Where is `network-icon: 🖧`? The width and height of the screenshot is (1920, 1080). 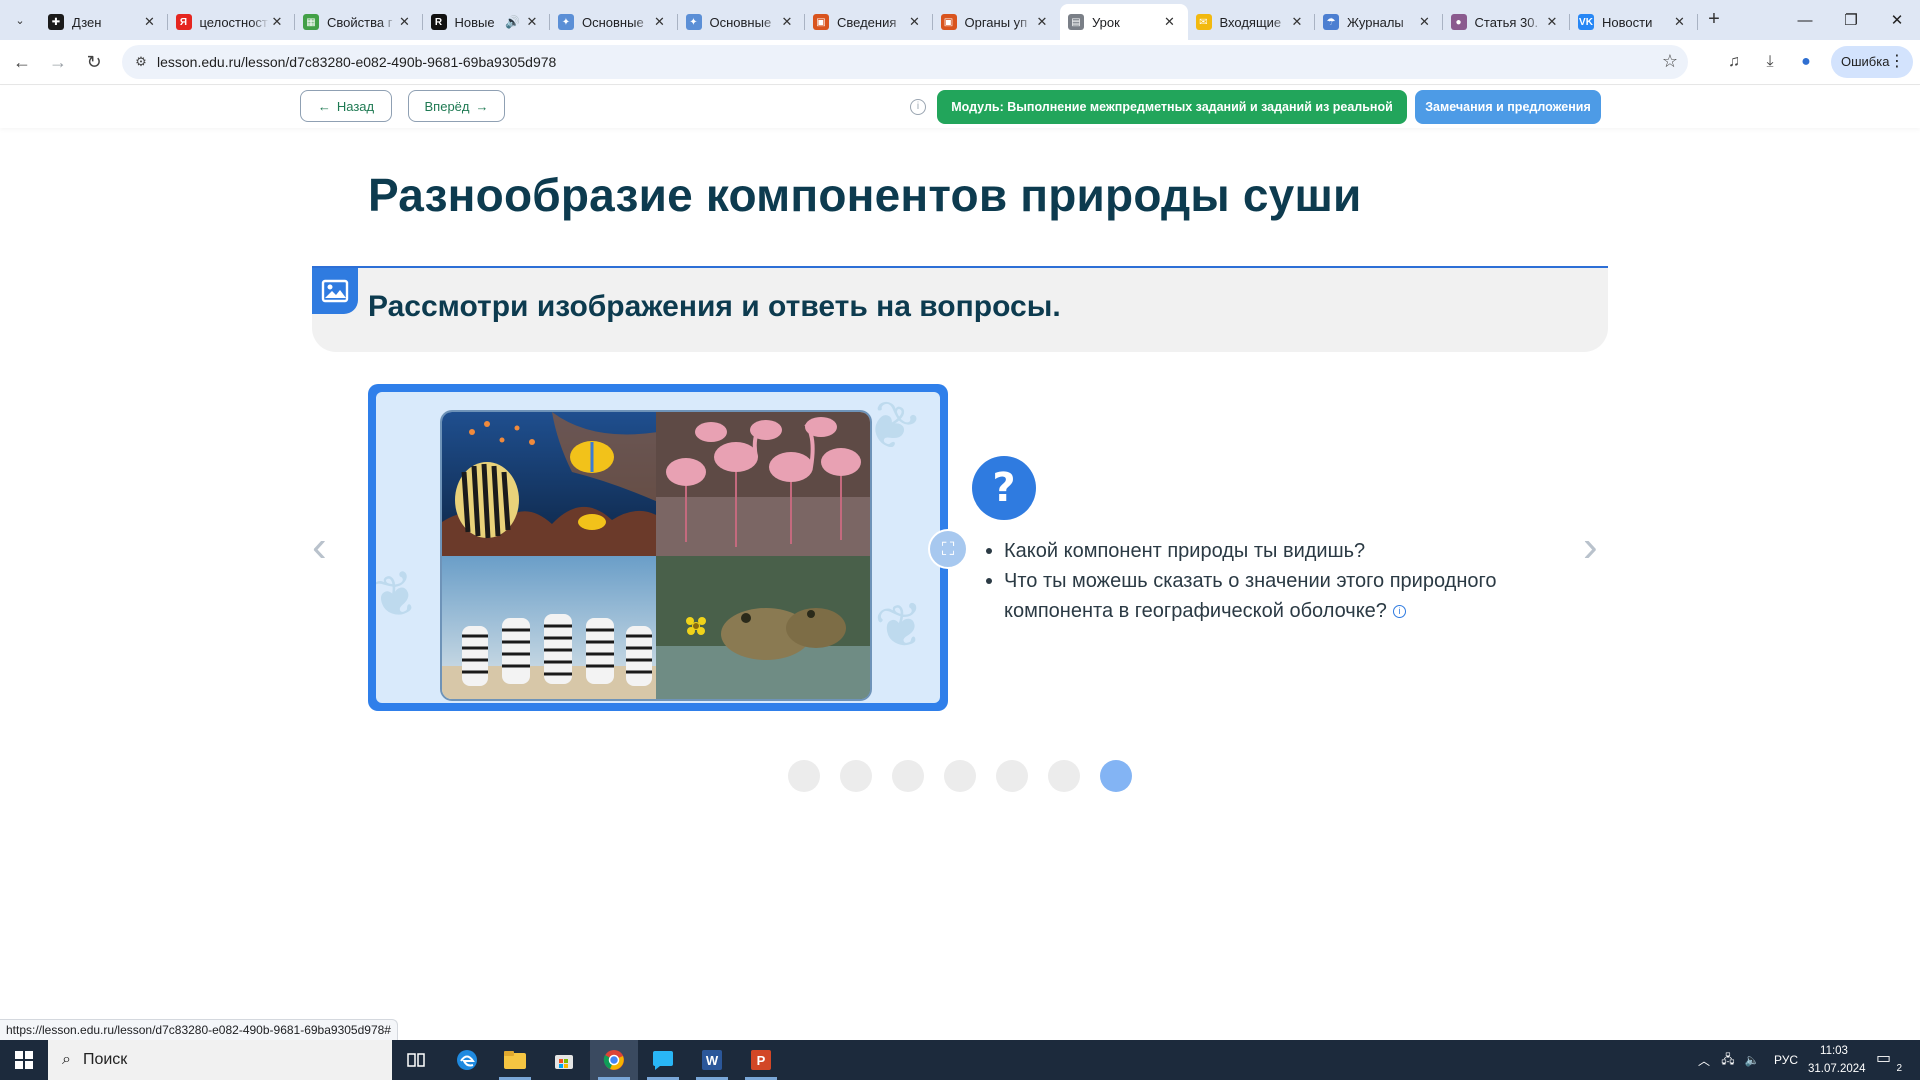
network-icon: 🖧 is located at coordinates (1728, 1060).